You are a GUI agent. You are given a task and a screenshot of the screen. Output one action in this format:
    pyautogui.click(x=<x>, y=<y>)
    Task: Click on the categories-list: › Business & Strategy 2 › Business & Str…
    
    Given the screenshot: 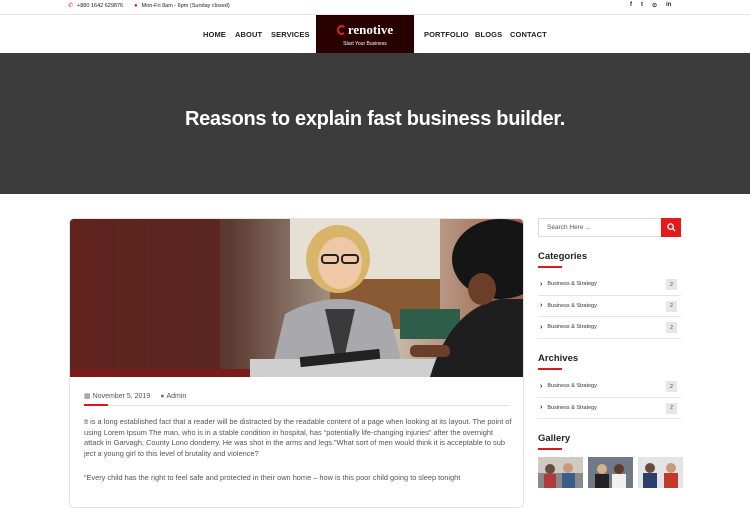 What is the action you would take?
    pyautogui.click(x=609, y=306)
    